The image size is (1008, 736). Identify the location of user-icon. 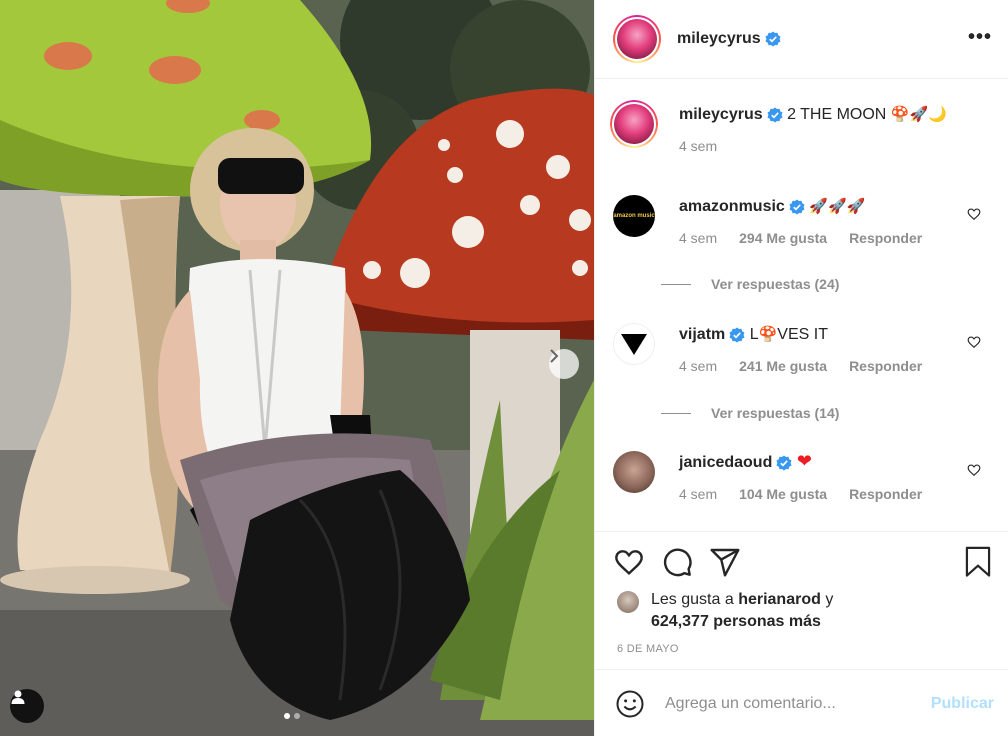
(18, 697).